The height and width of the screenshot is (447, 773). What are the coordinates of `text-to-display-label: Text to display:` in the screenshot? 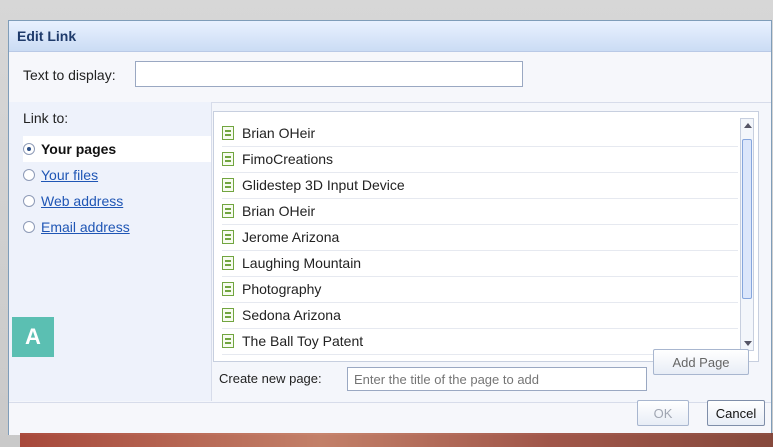 It's located at (69, 75).